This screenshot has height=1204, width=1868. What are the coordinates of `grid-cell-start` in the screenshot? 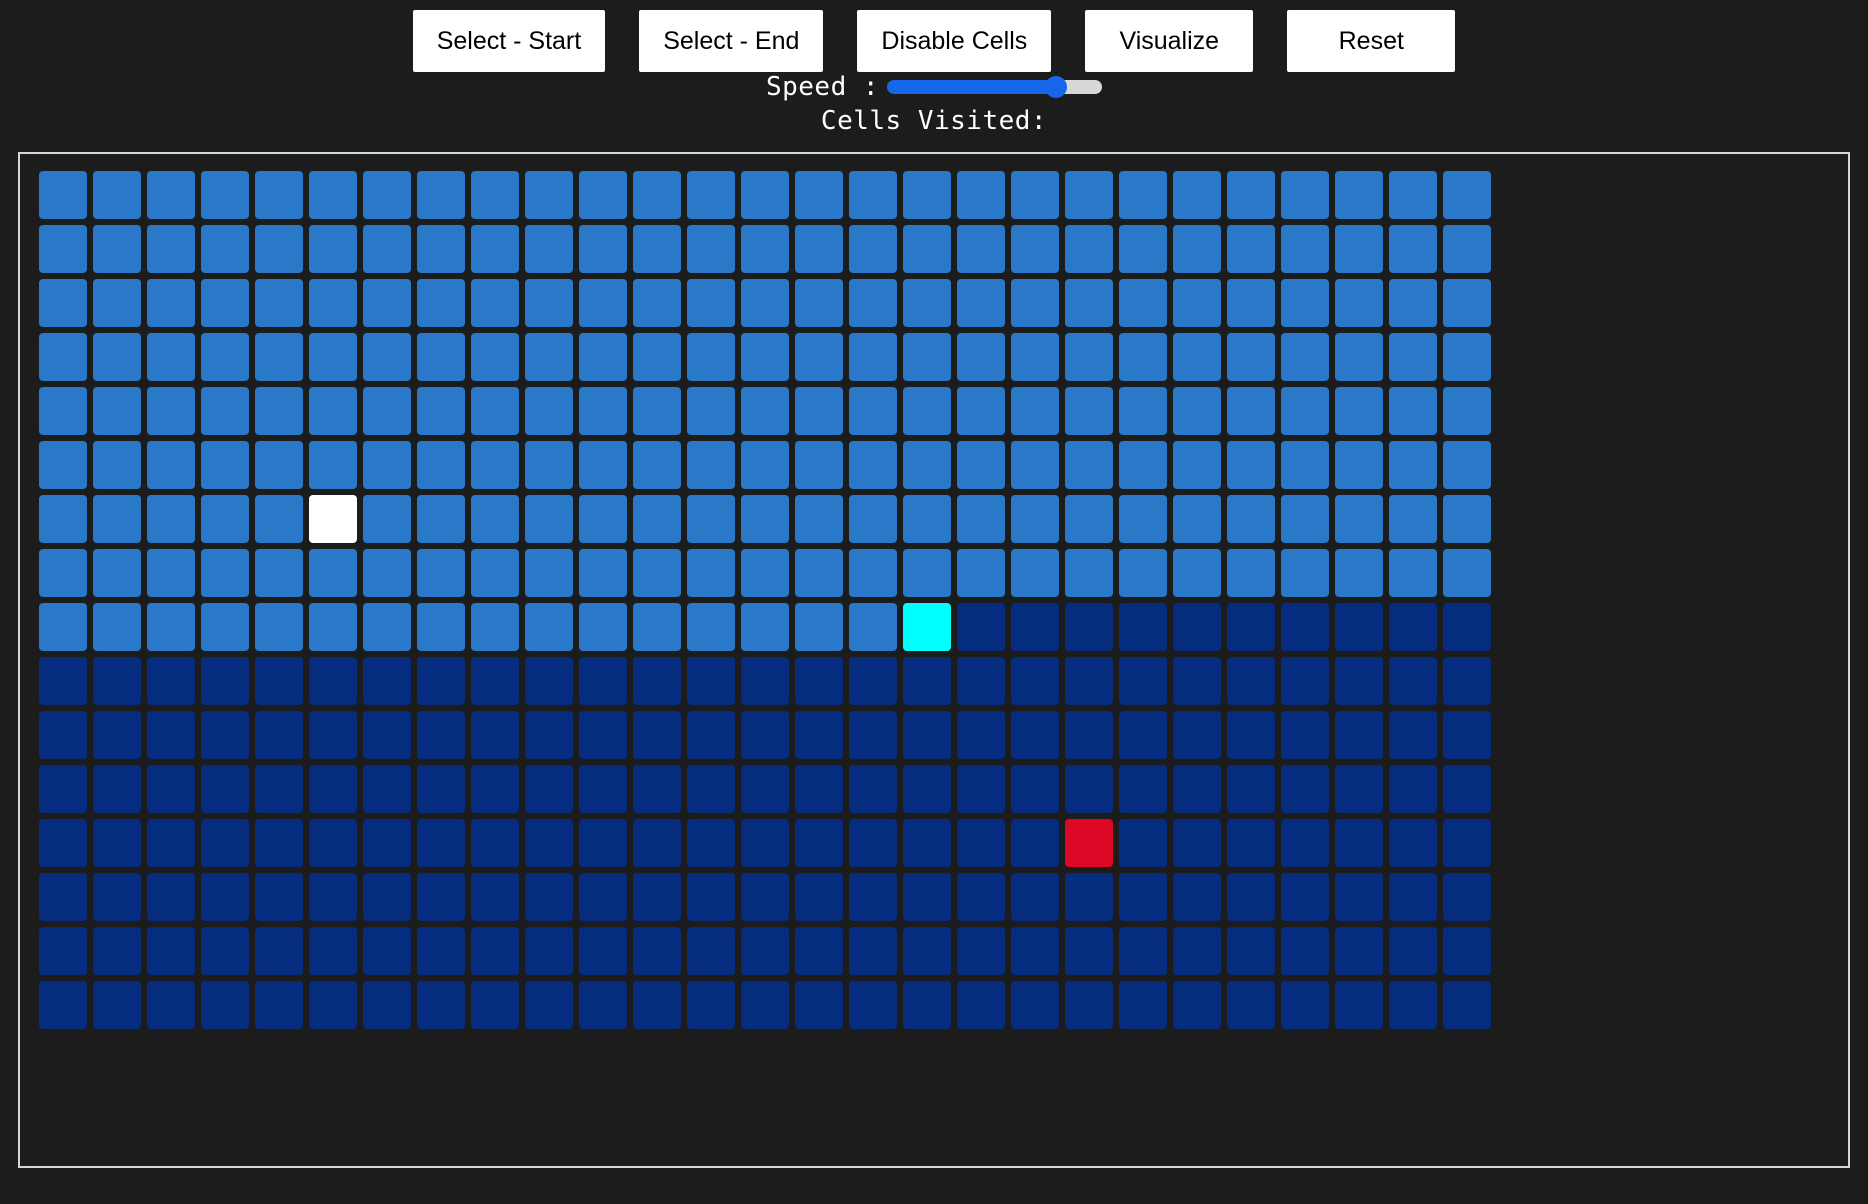 It's located at (927, 627).